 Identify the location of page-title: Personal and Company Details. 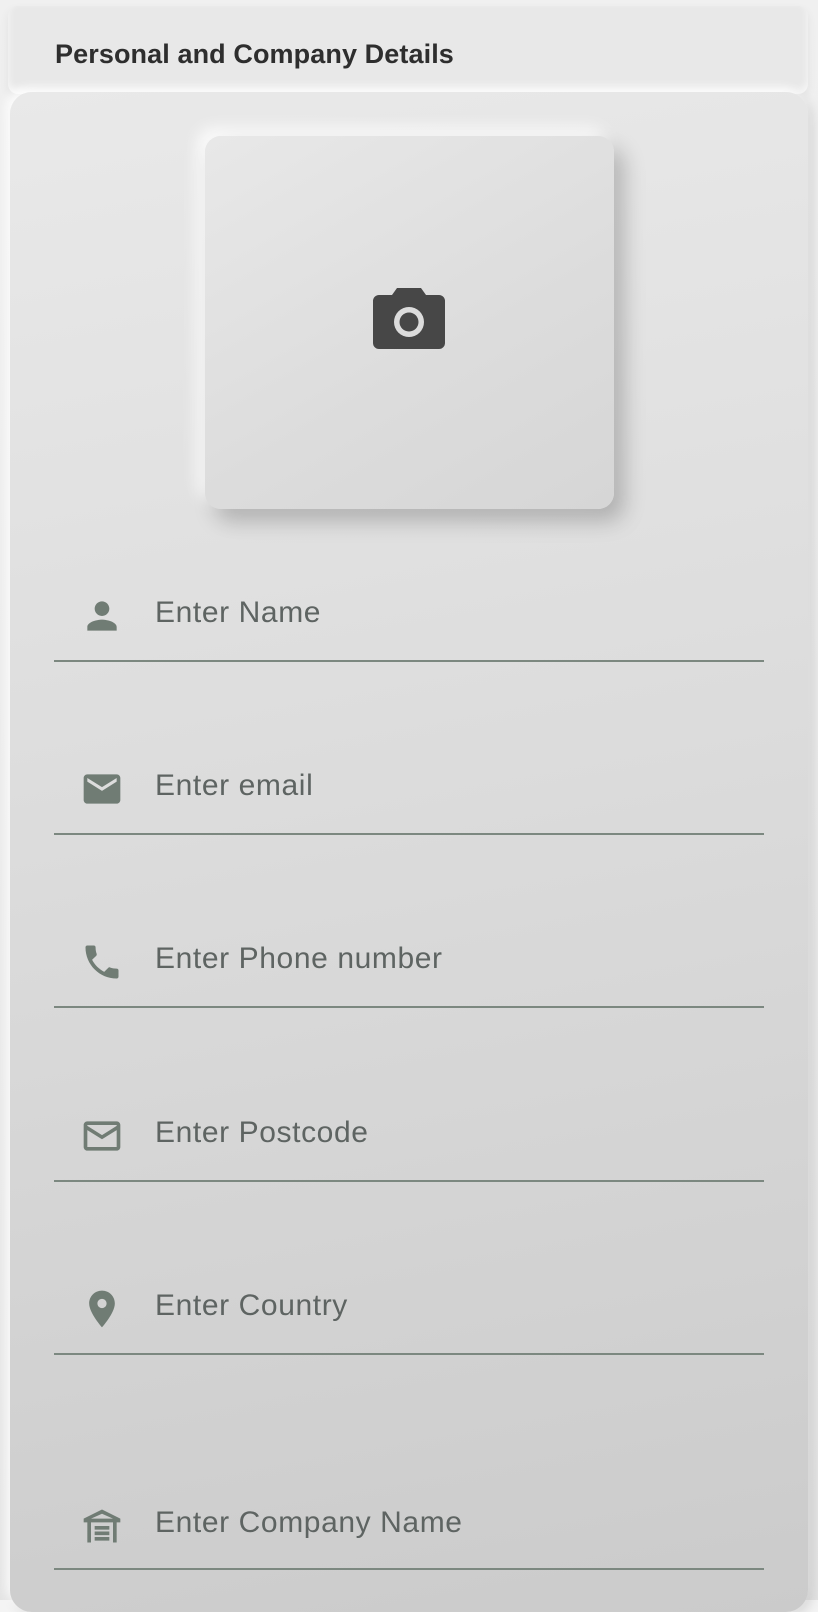
(254, 54).